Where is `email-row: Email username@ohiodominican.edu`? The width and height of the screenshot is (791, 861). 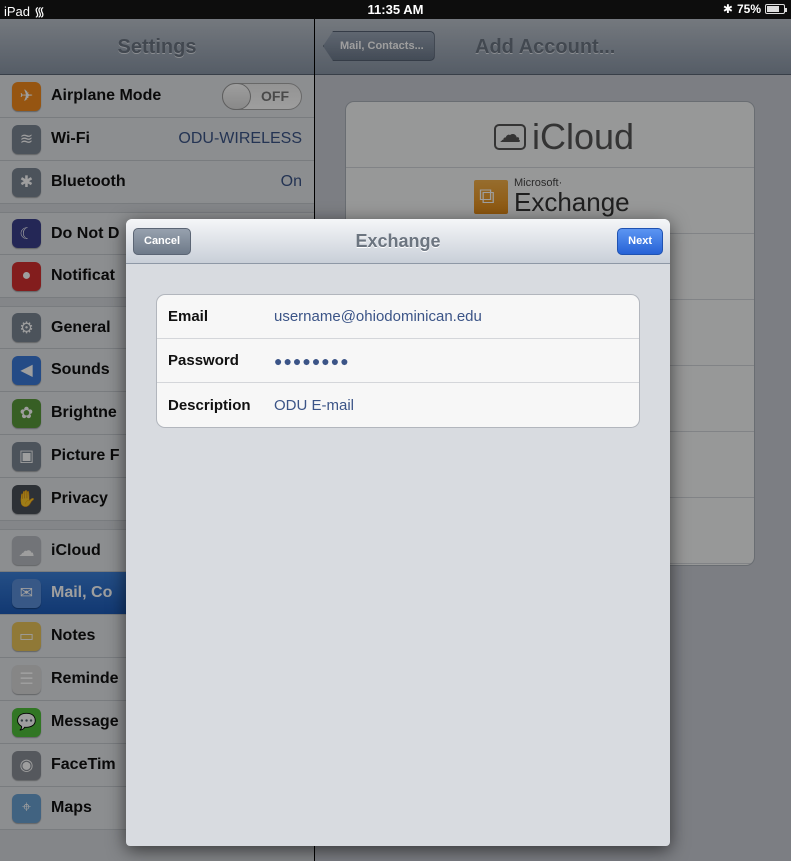
email-row: Email username@ohiodominican.edu is located at coordinates (398, 317).